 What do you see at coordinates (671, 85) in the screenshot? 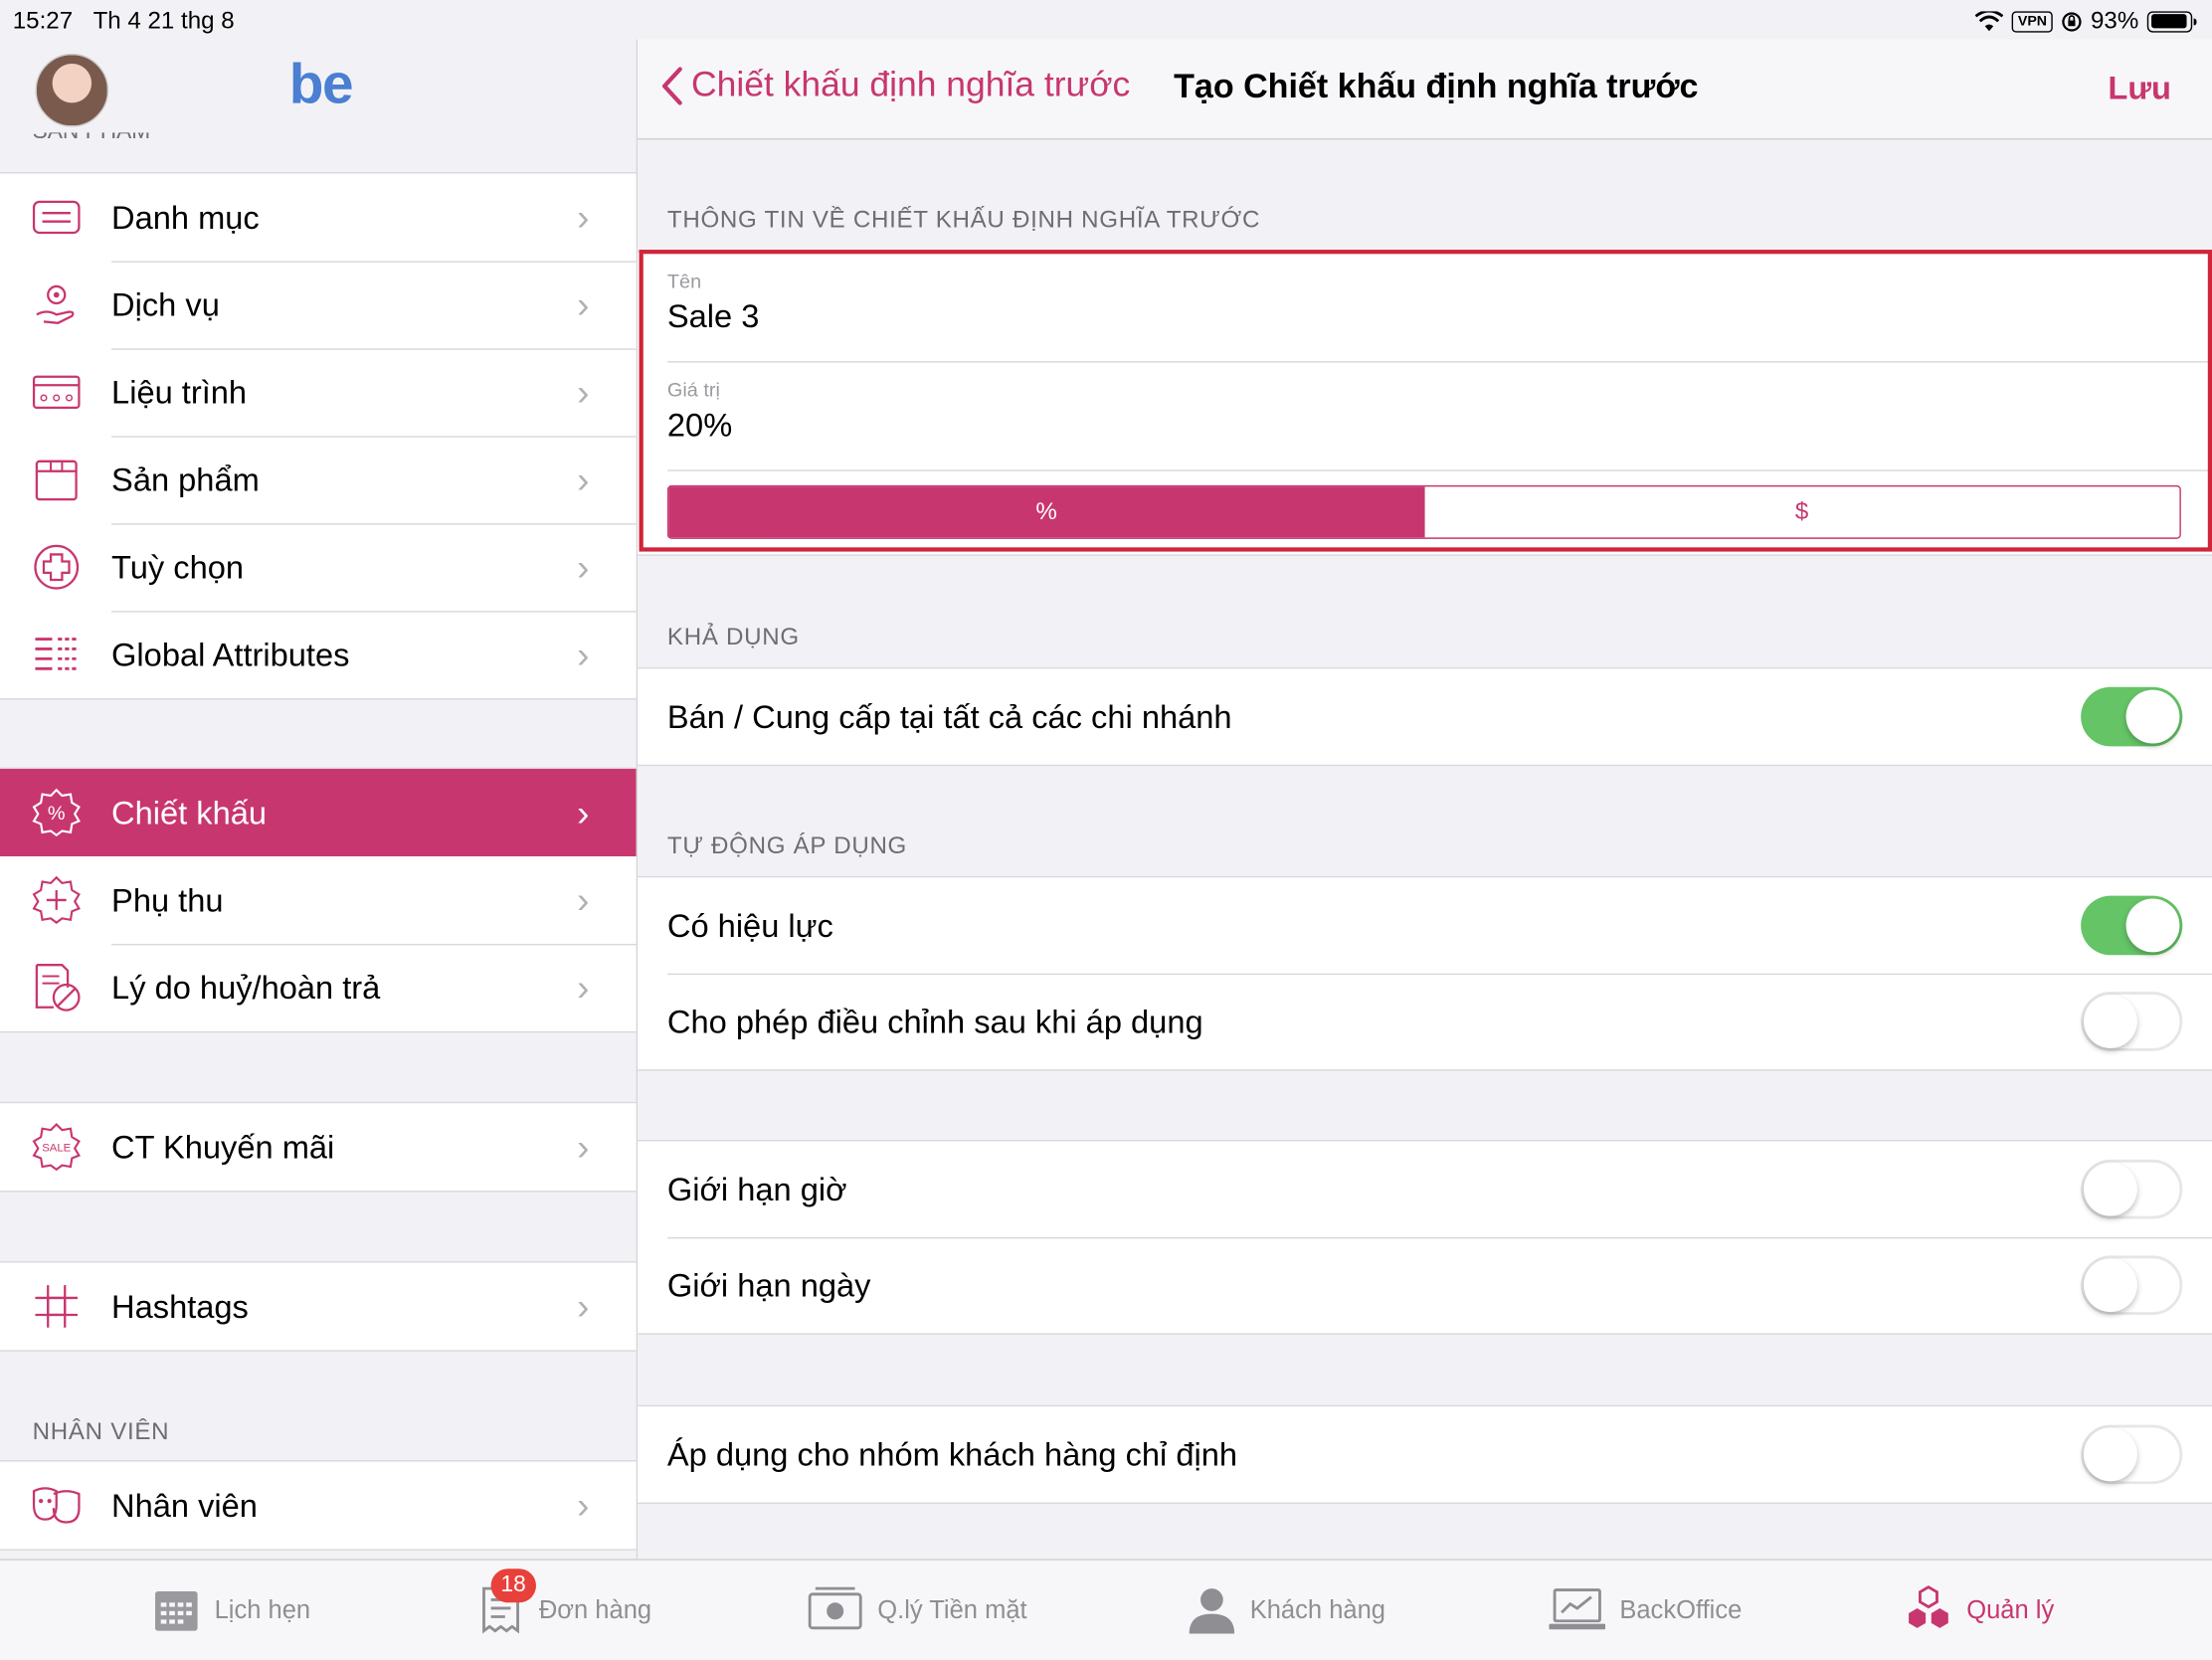
I see `chevron-left-icon` at bounding box center [671, 85].